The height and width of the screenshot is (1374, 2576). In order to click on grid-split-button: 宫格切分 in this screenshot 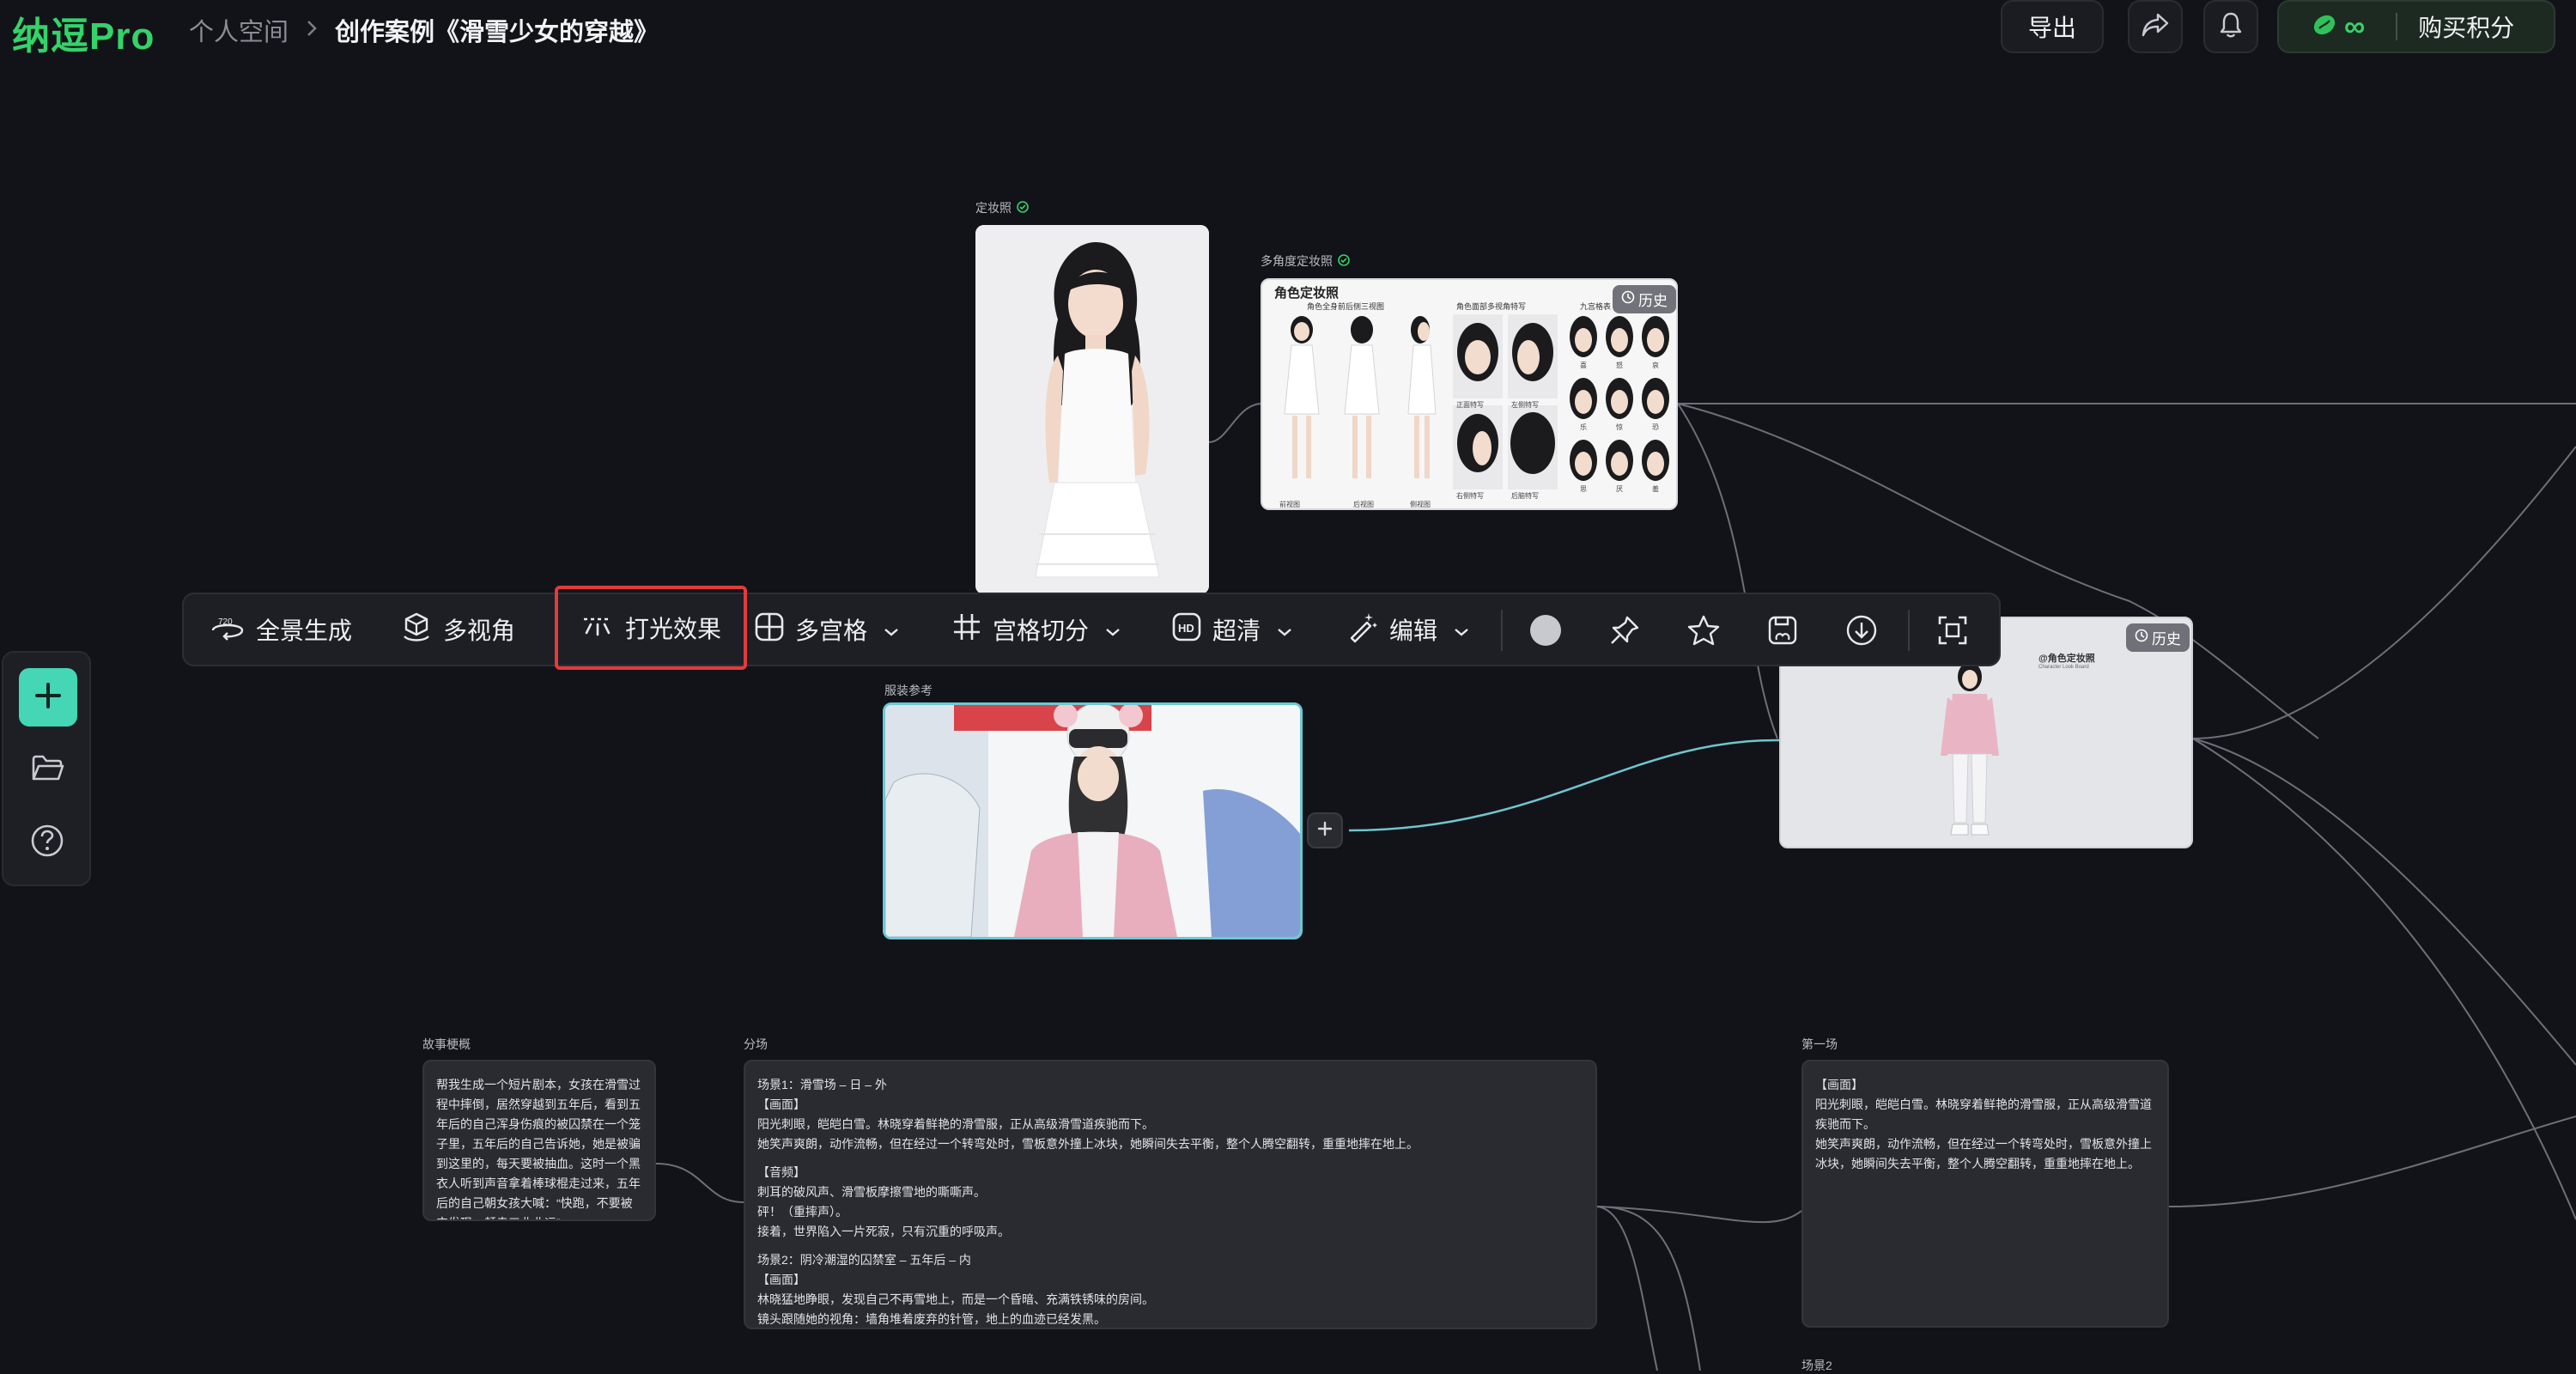, I will do `click(1036, 629)`.